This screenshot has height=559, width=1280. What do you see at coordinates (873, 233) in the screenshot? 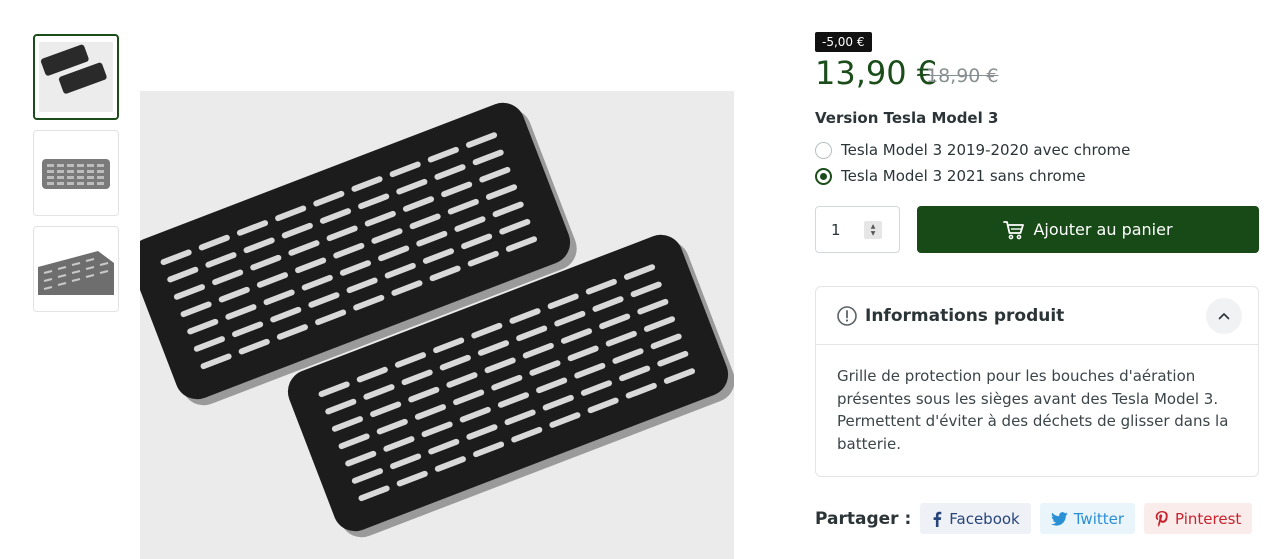
I see `chevron-down-icon: ▼` at bounding box center [873, 233].